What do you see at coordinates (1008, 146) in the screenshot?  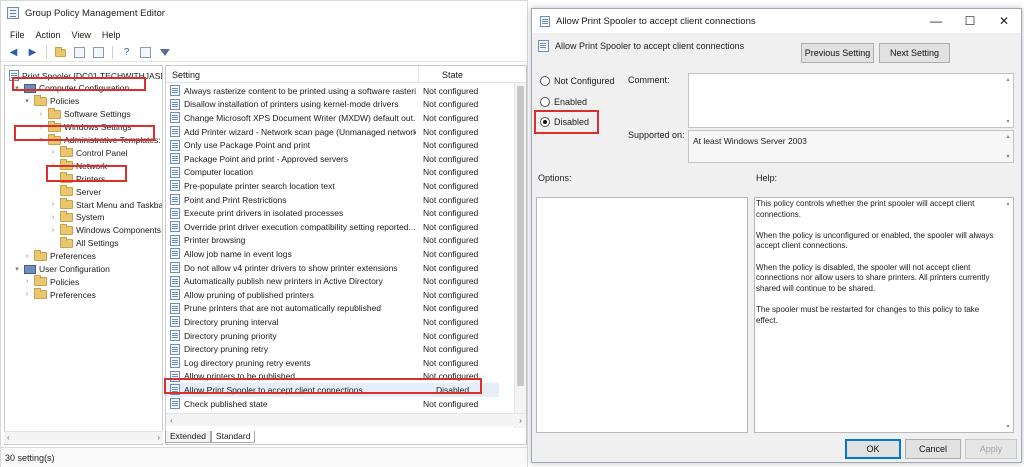 I see `supported-scrollbar: ▴ ▾` at bounding box center [1008, 146].